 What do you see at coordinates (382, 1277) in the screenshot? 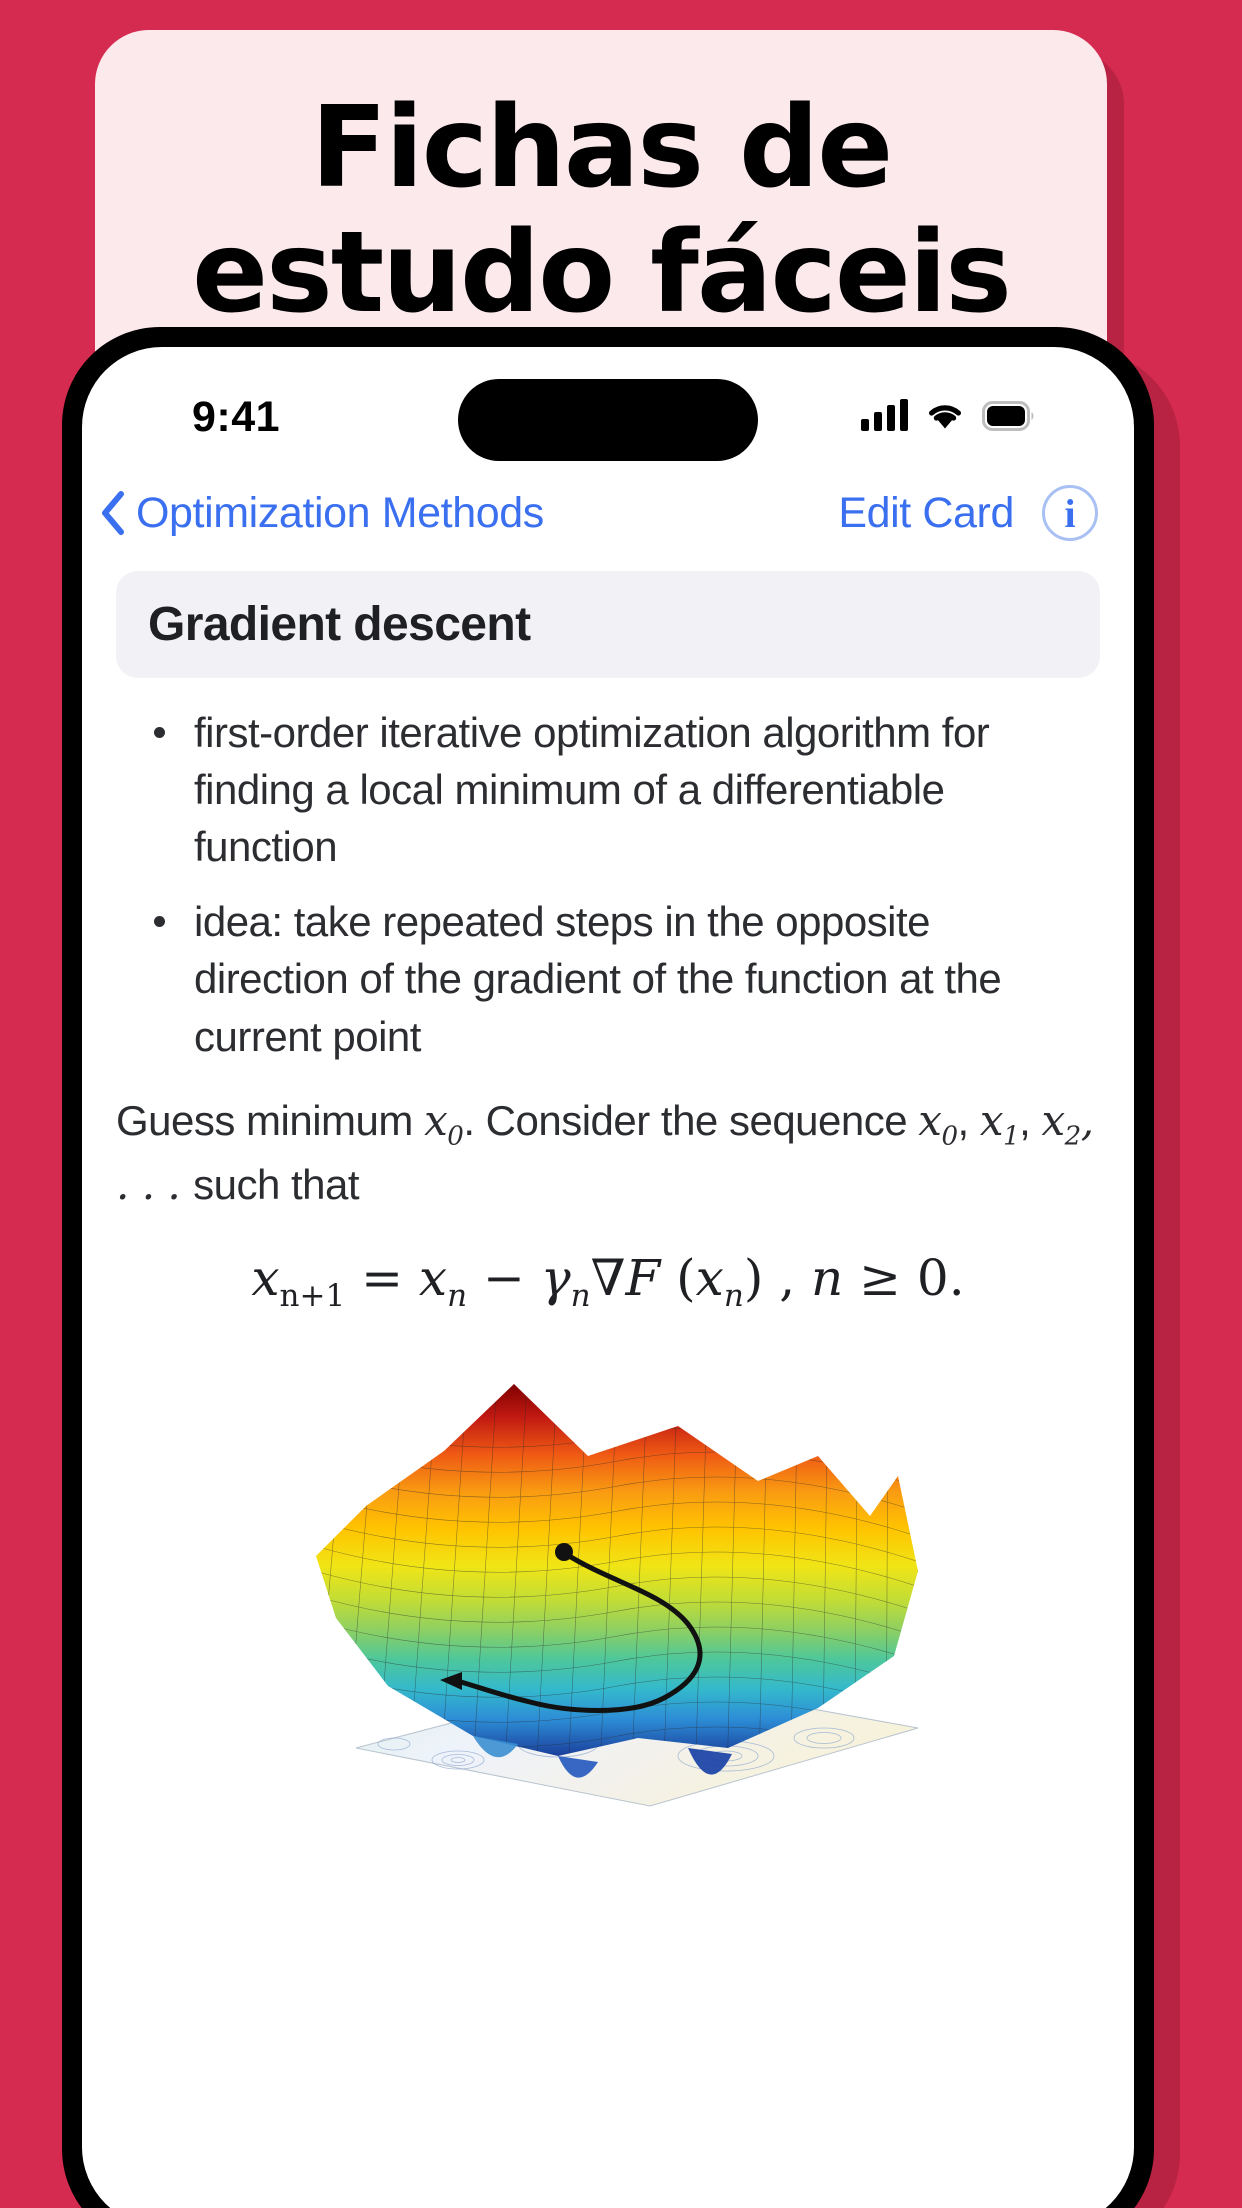
I see `equation-equals: =` at bounding box center [382, 1277].